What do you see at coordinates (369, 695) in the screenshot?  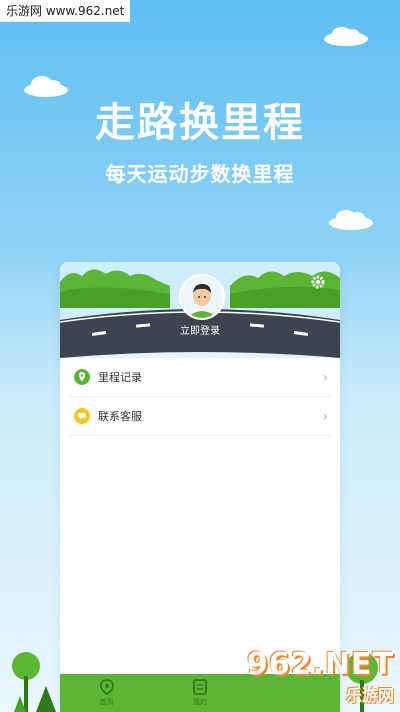 I see `watermark-site-name: 乐游网` at bounding box center [369, 695].